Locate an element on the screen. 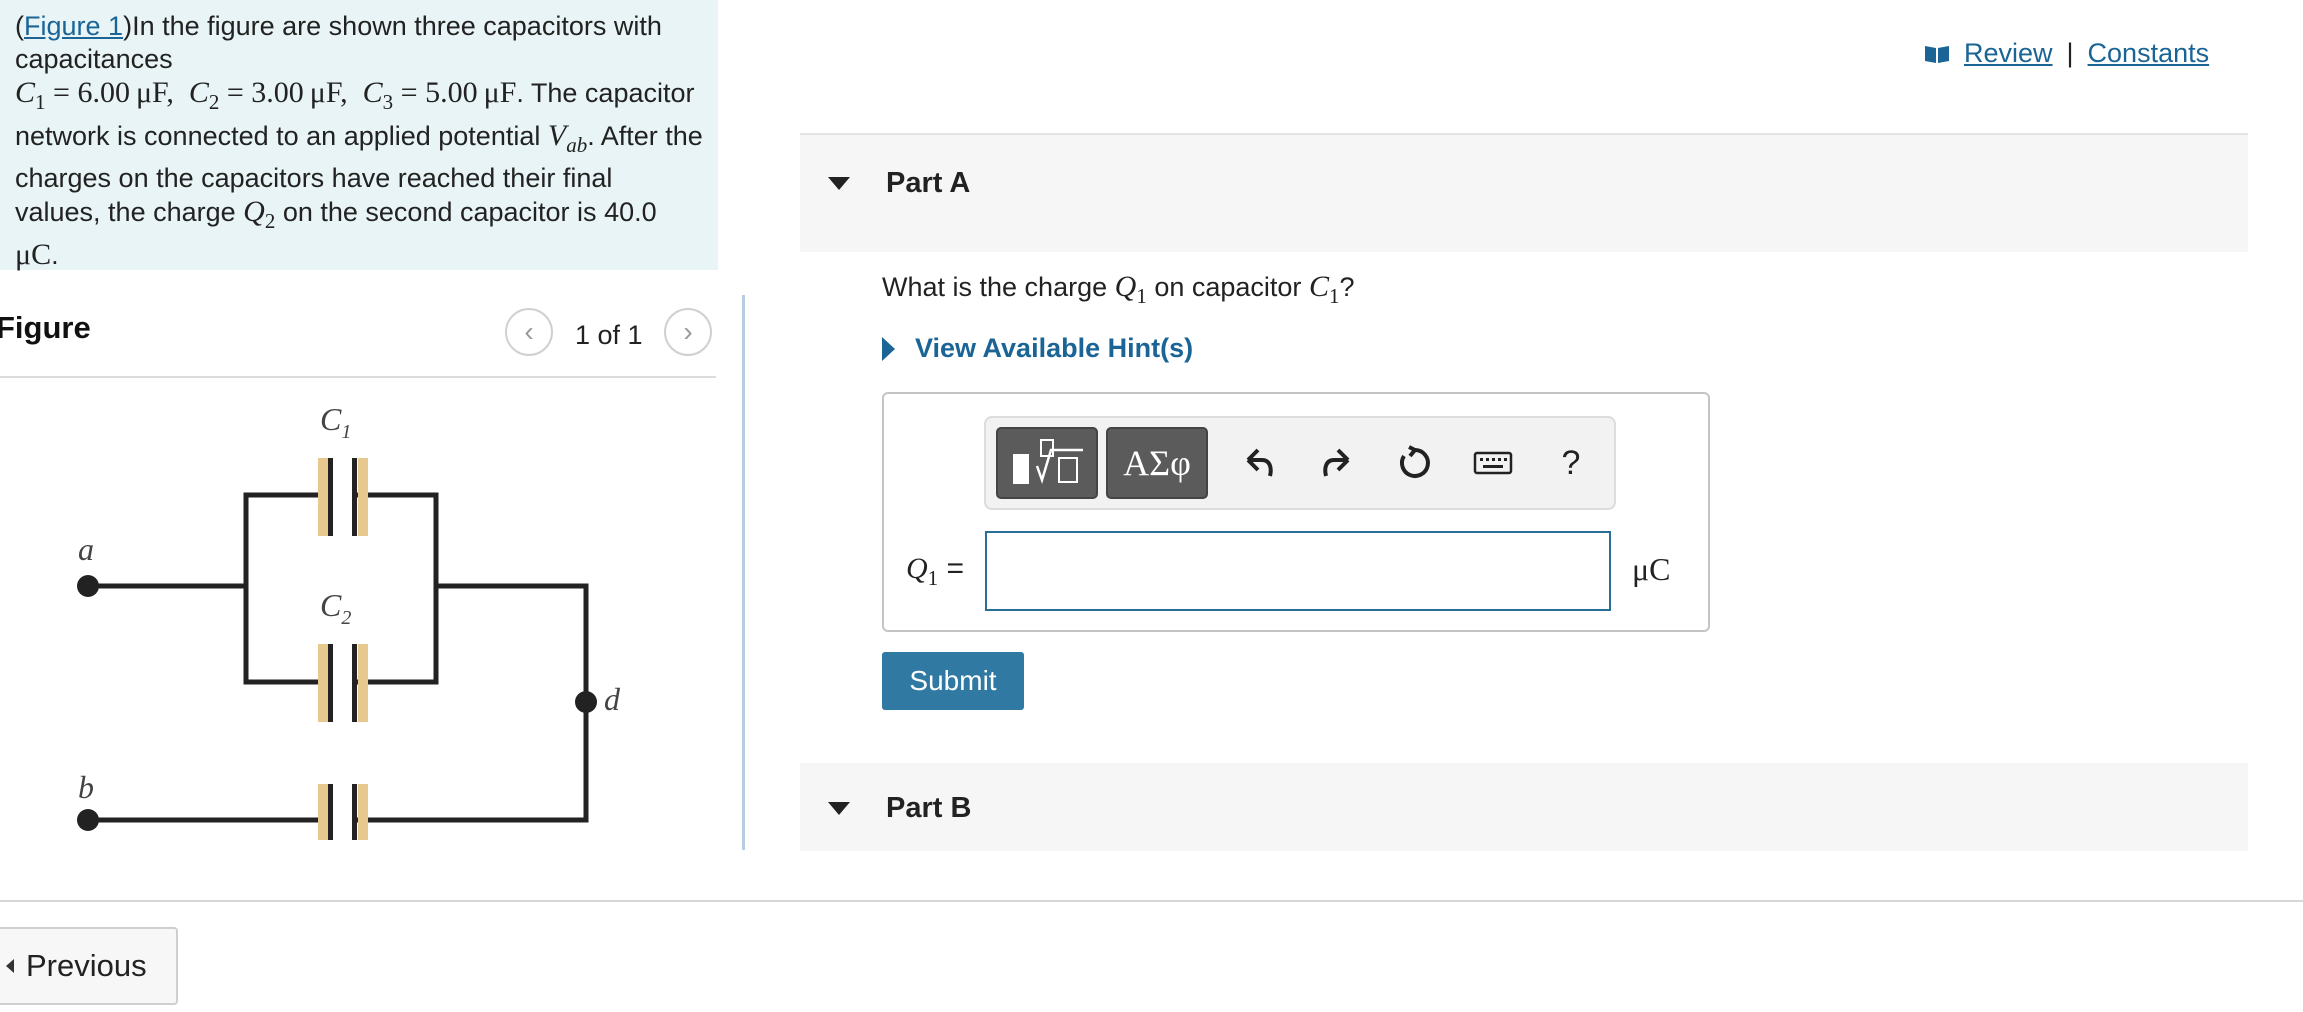 This screenshot has width=2303, height=1012. templates-icon is located at coordinates (1048, 462).